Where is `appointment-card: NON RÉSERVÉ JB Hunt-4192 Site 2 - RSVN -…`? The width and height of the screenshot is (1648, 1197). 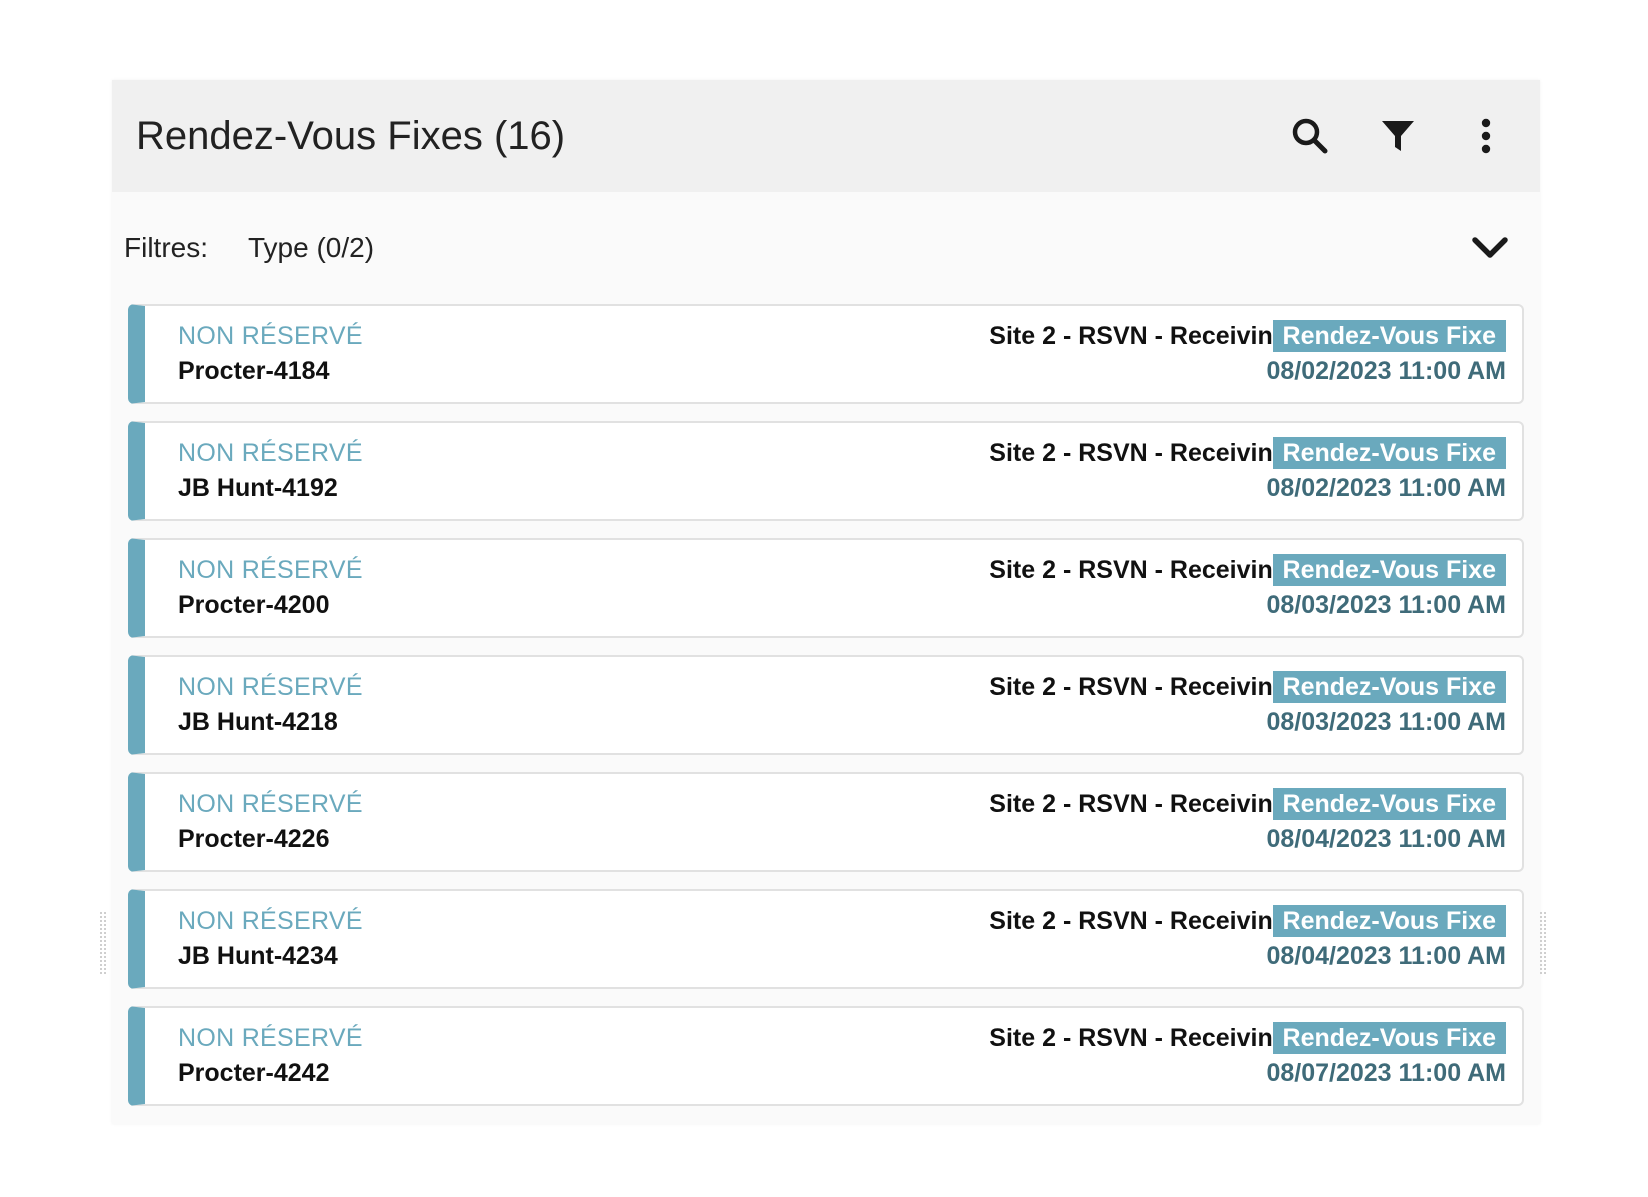 appointment-card: NON RÉSERVÉ JB Hunt-4192 Site 2 - RSVN -… is located at coordinates (826, 471).